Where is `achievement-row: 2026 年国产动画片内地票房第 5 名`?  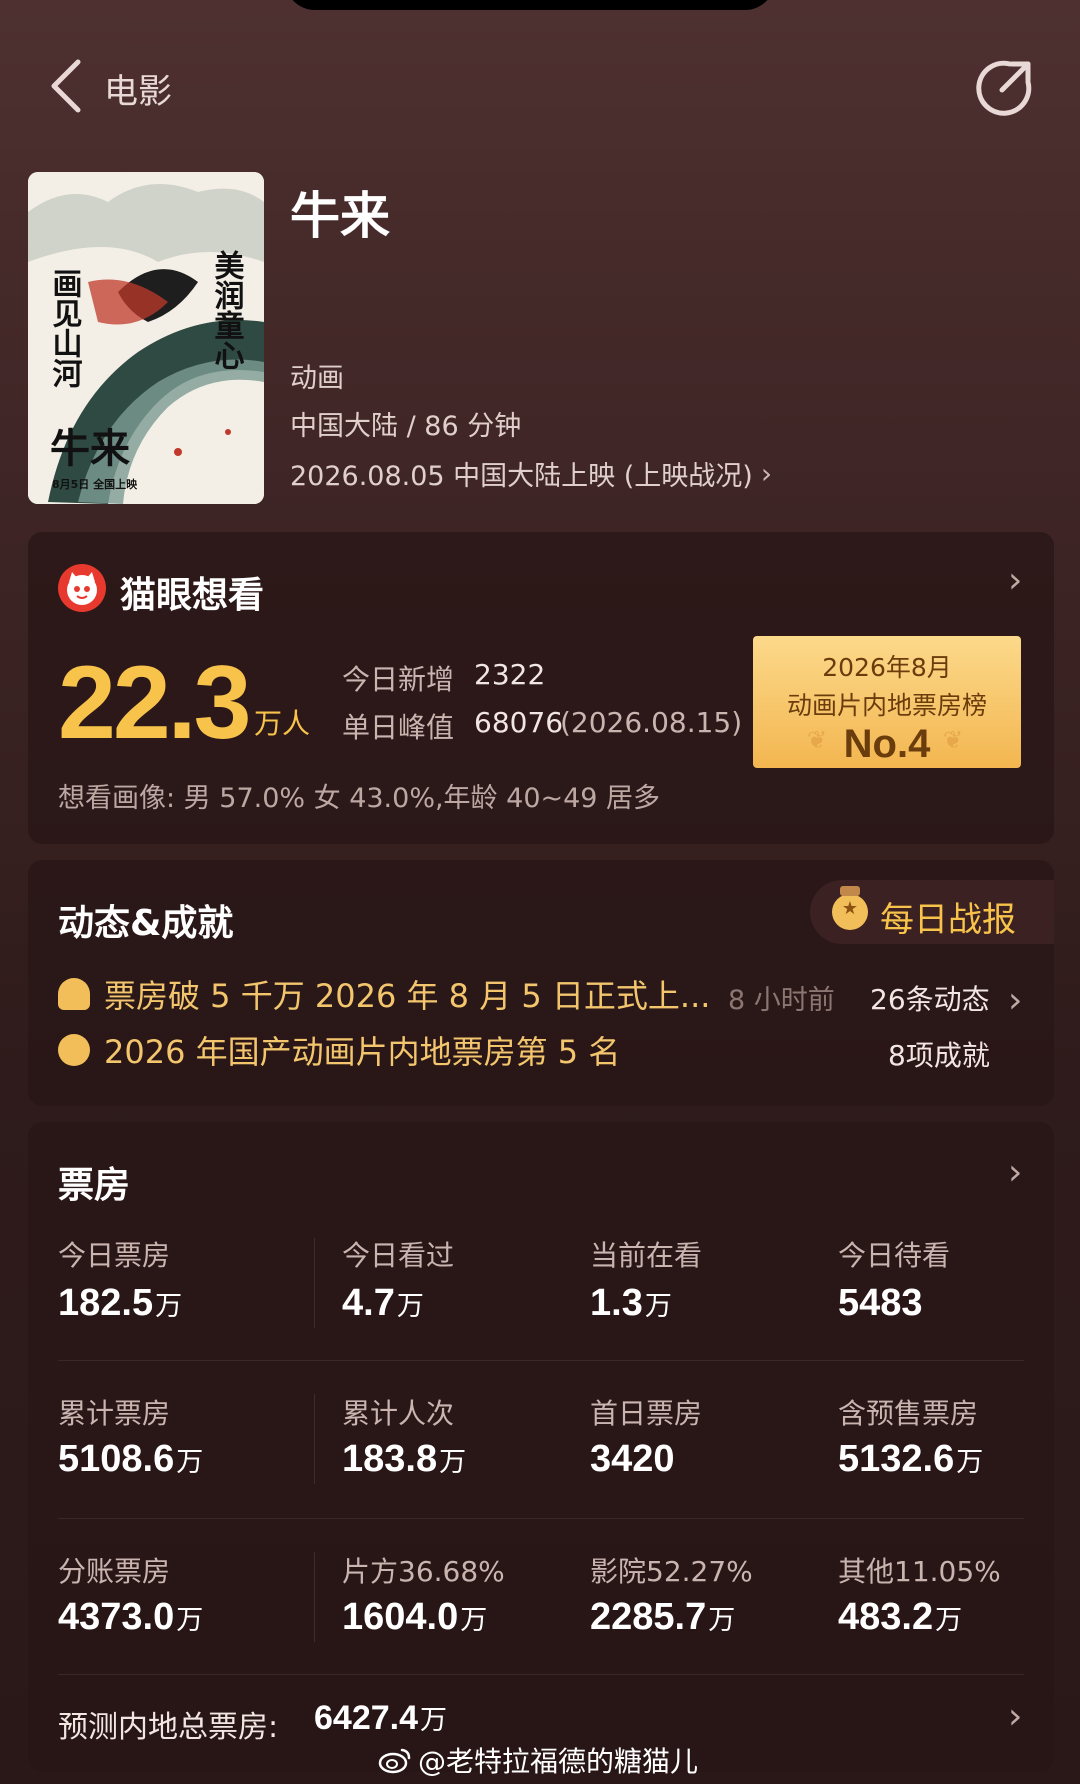 achievement-row: 2026 年国产动画片内地票房第 5 名 is located at coordinates (339, 1050).